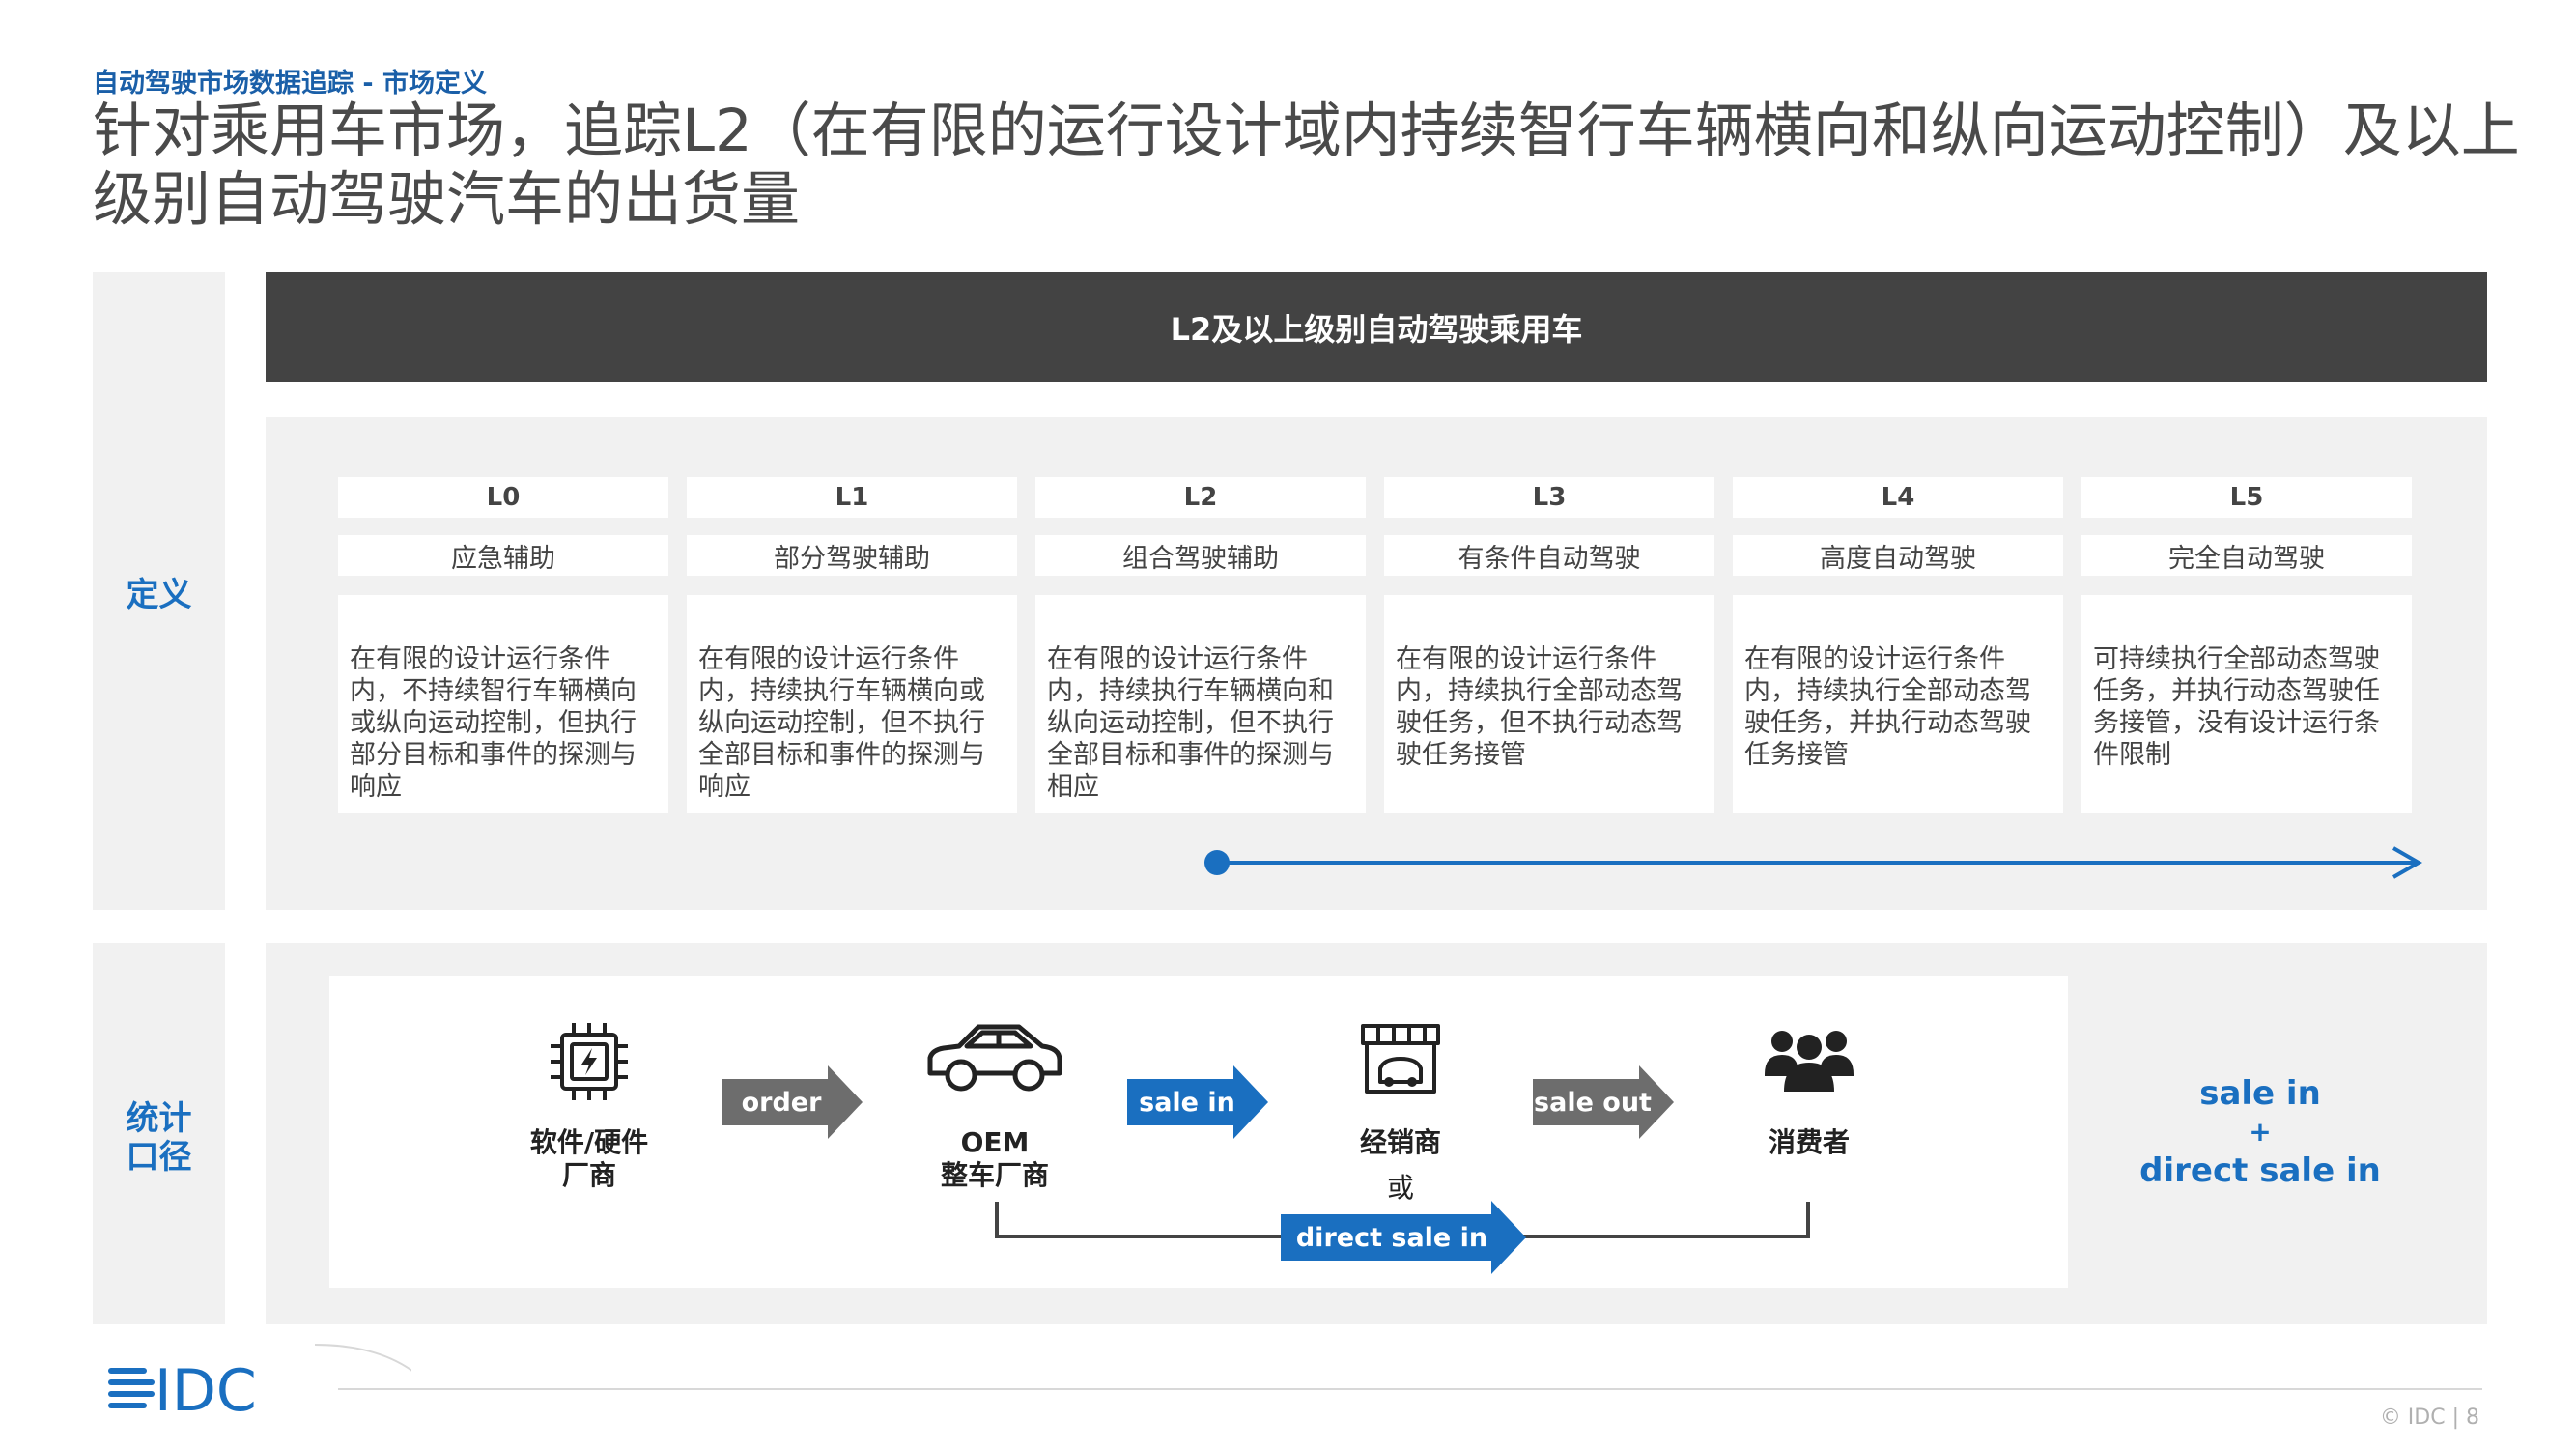 Image resolution: width=2576 pixels, height=1449 pixels. I want to click on oem-label-line2: 整车厂商, so click(994, 1175).